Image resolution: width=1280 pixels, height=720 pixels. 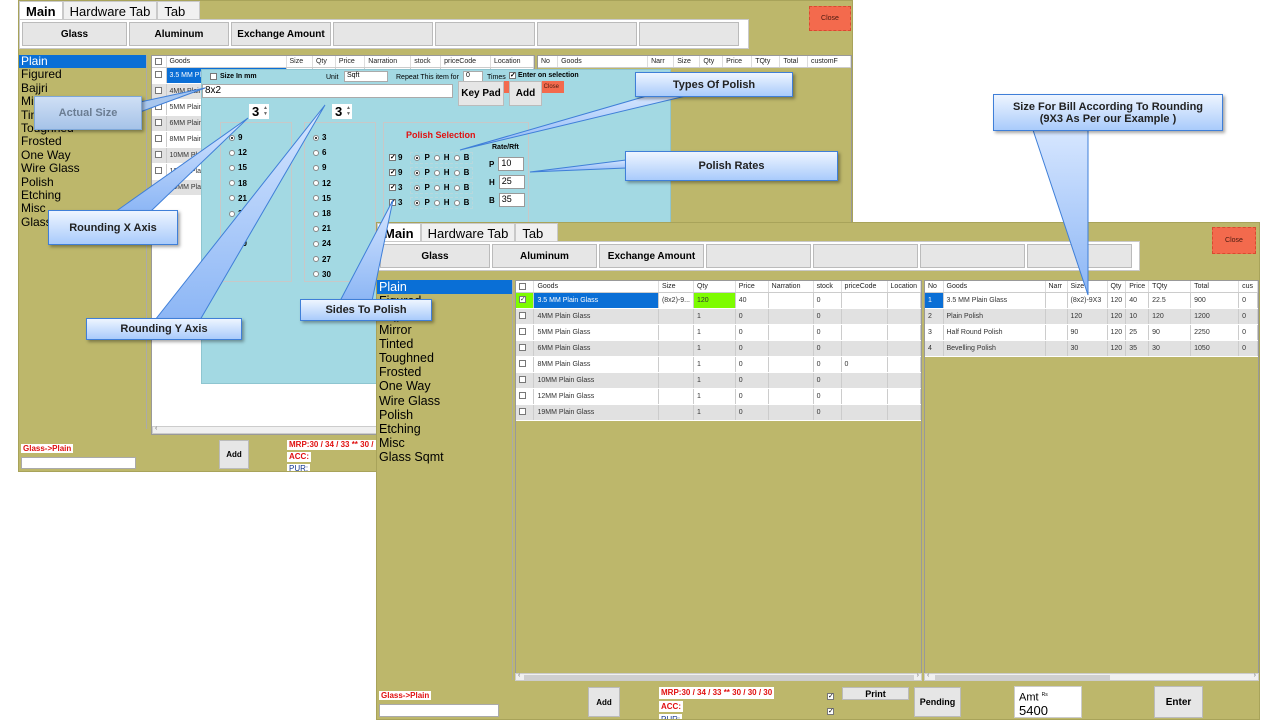 I want to click on bill-tqty-cell: 22.5, so click(x=1170, y=300).